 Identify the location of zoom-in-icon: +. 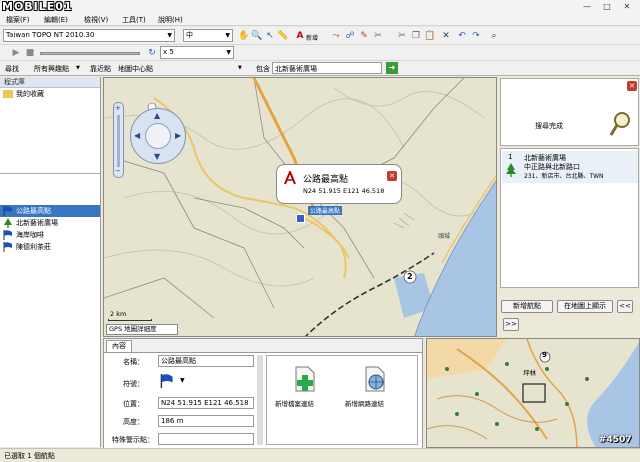
(118, 108).